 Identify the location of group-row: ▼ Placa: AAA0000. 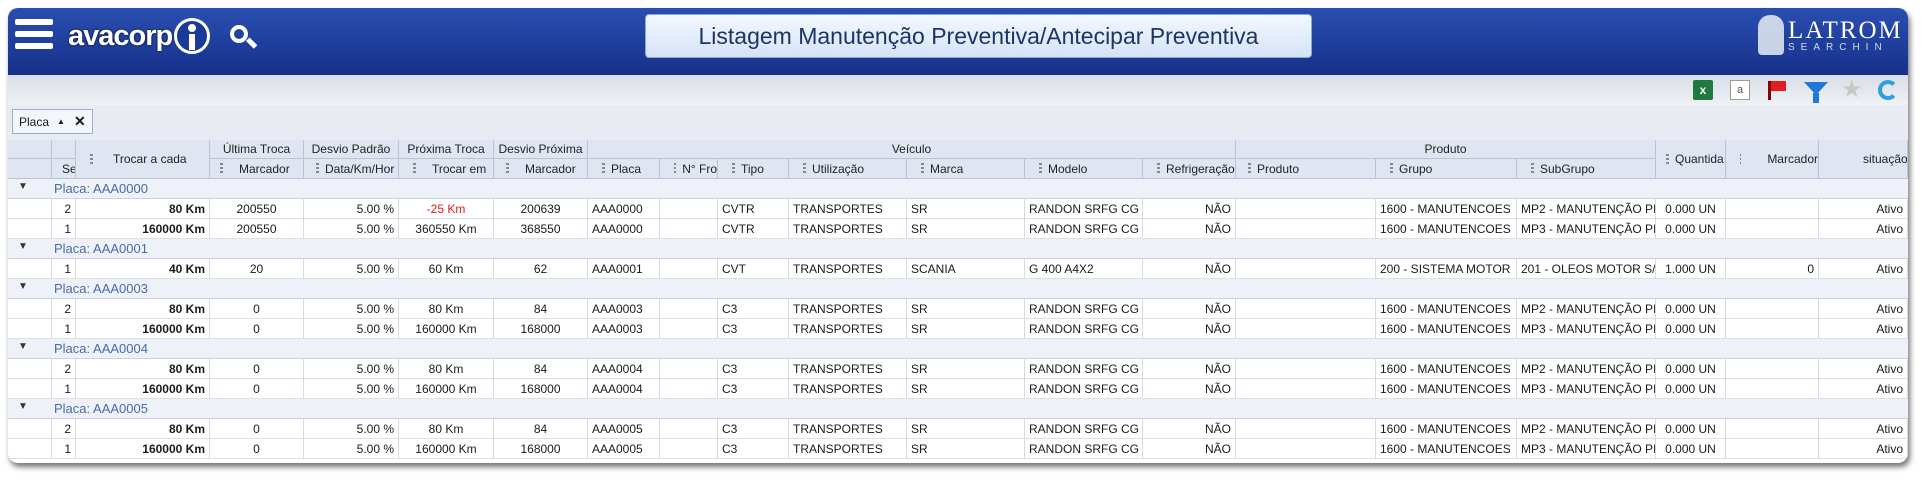
(958, 189).